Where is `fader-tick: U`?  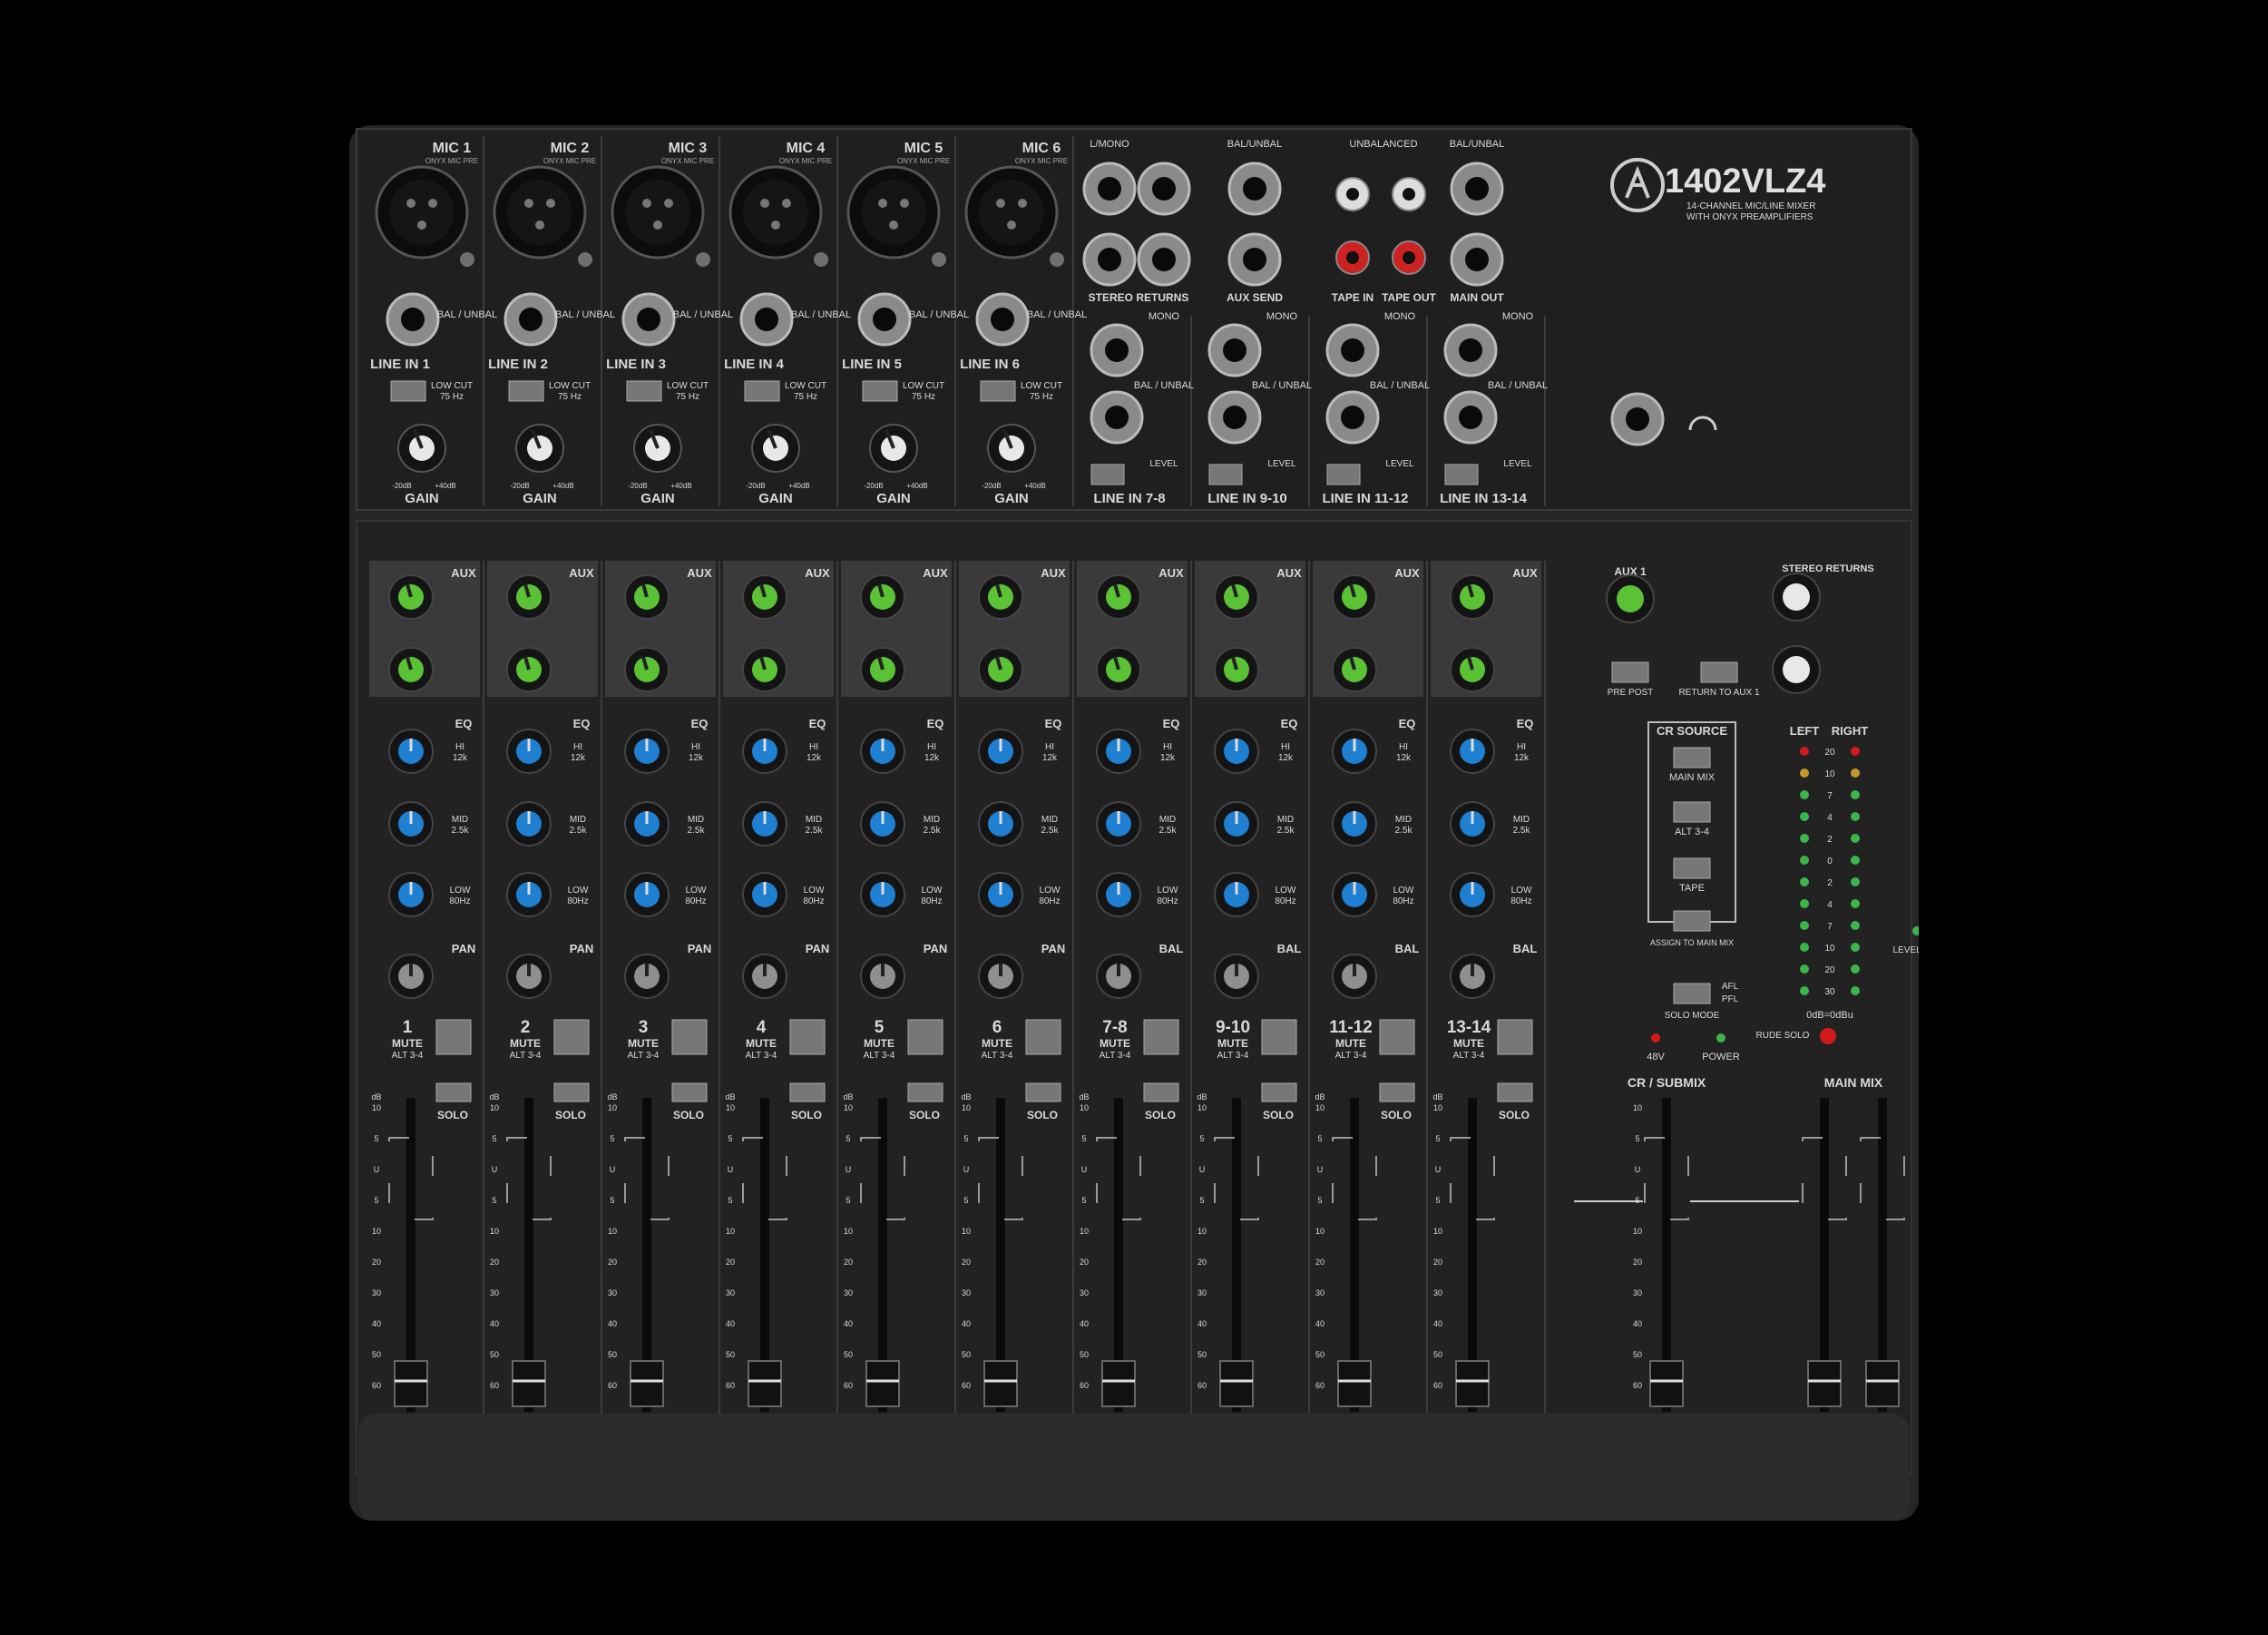 fader-tick: U is located at coordinates (967, 1169).